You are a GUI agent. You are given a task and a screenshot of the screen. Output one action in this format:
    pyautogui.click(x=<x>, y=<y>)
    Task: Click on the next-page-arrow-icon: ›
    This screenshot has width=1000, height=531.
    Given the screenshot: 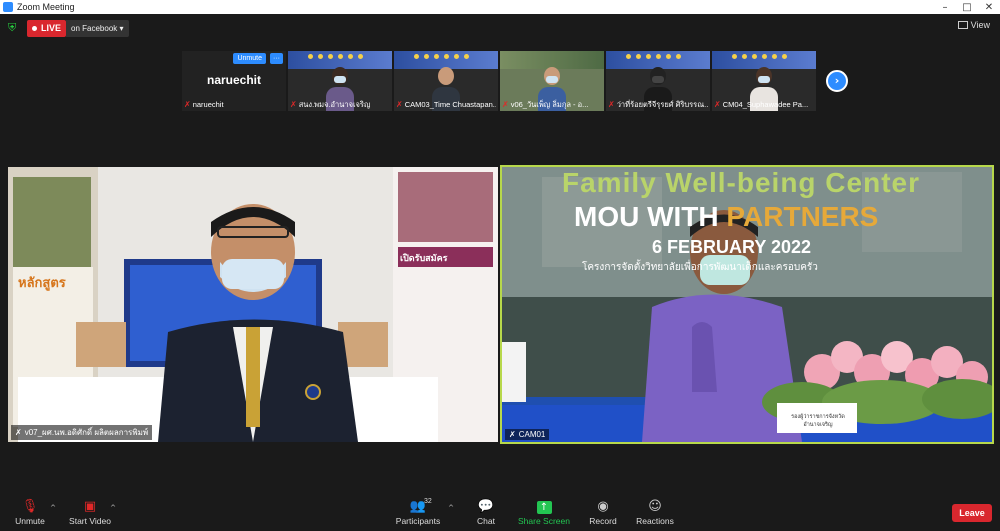 What is the action you would take?
    pyautogui.click(x=837, y=81)
    